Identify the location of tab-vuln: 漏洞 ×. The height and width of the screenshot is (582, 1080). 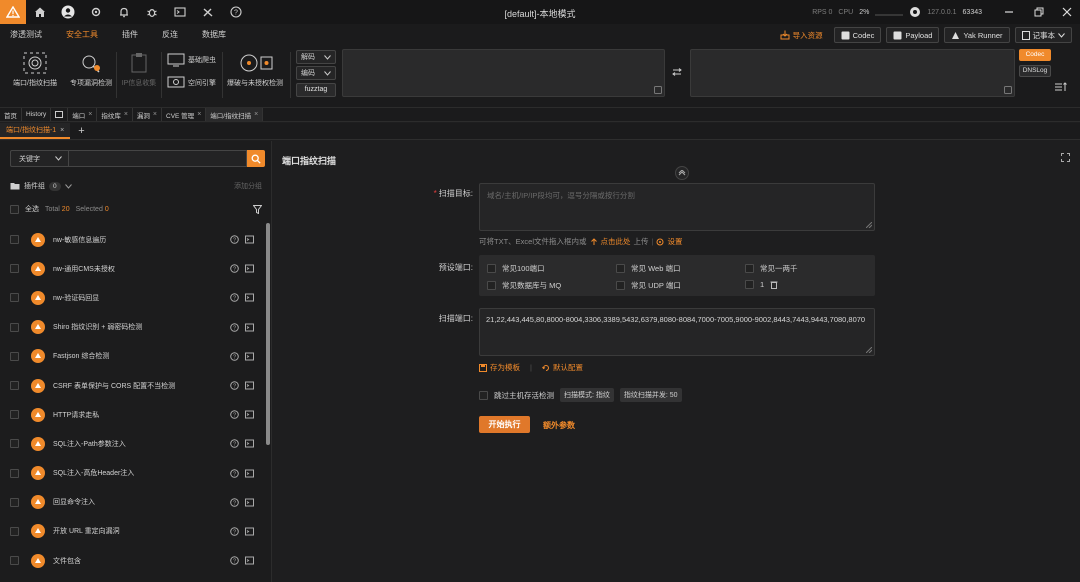
(148, 114).